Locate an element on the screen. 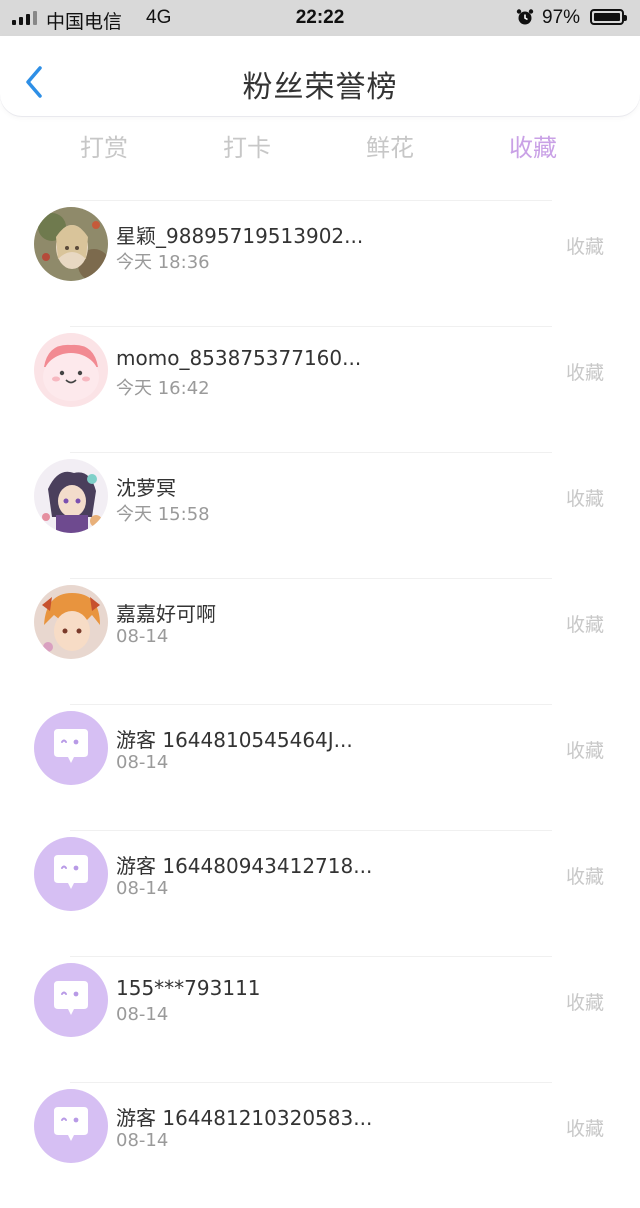 The image size is (640, 1208). tab-checkin: 打卡 is located at coordinates (247, 145).